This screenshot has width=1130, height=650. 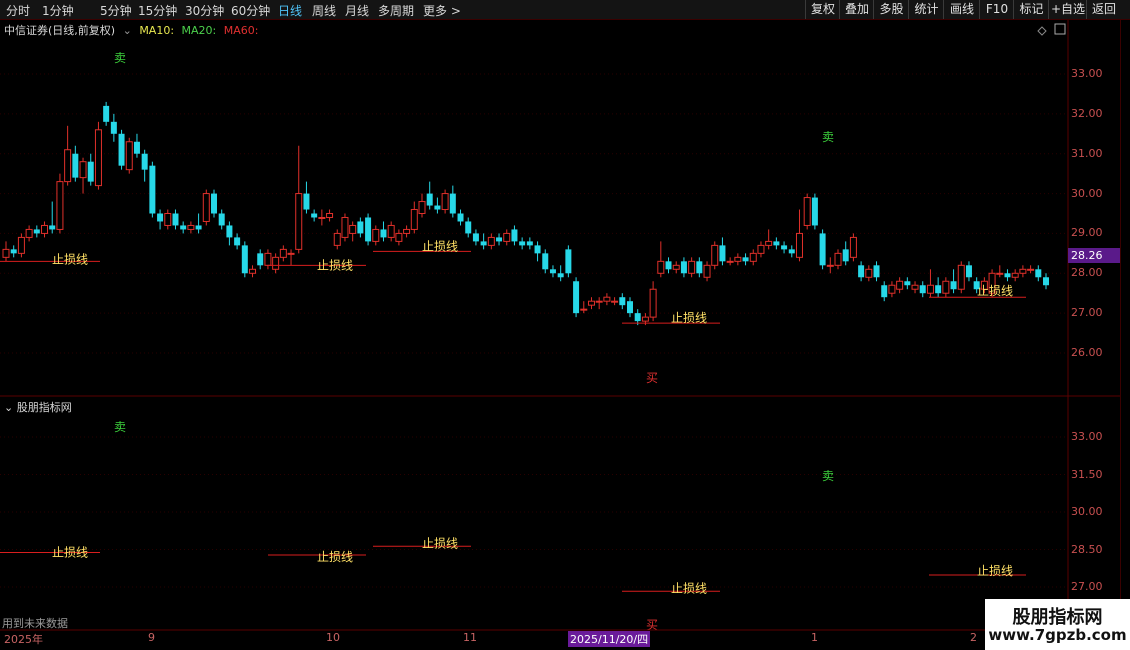 What do you see at coordinates (1087, 586) in the screenshot?
I see `indicator-tick-label: 27.00` at bounding box center [1087, 586].